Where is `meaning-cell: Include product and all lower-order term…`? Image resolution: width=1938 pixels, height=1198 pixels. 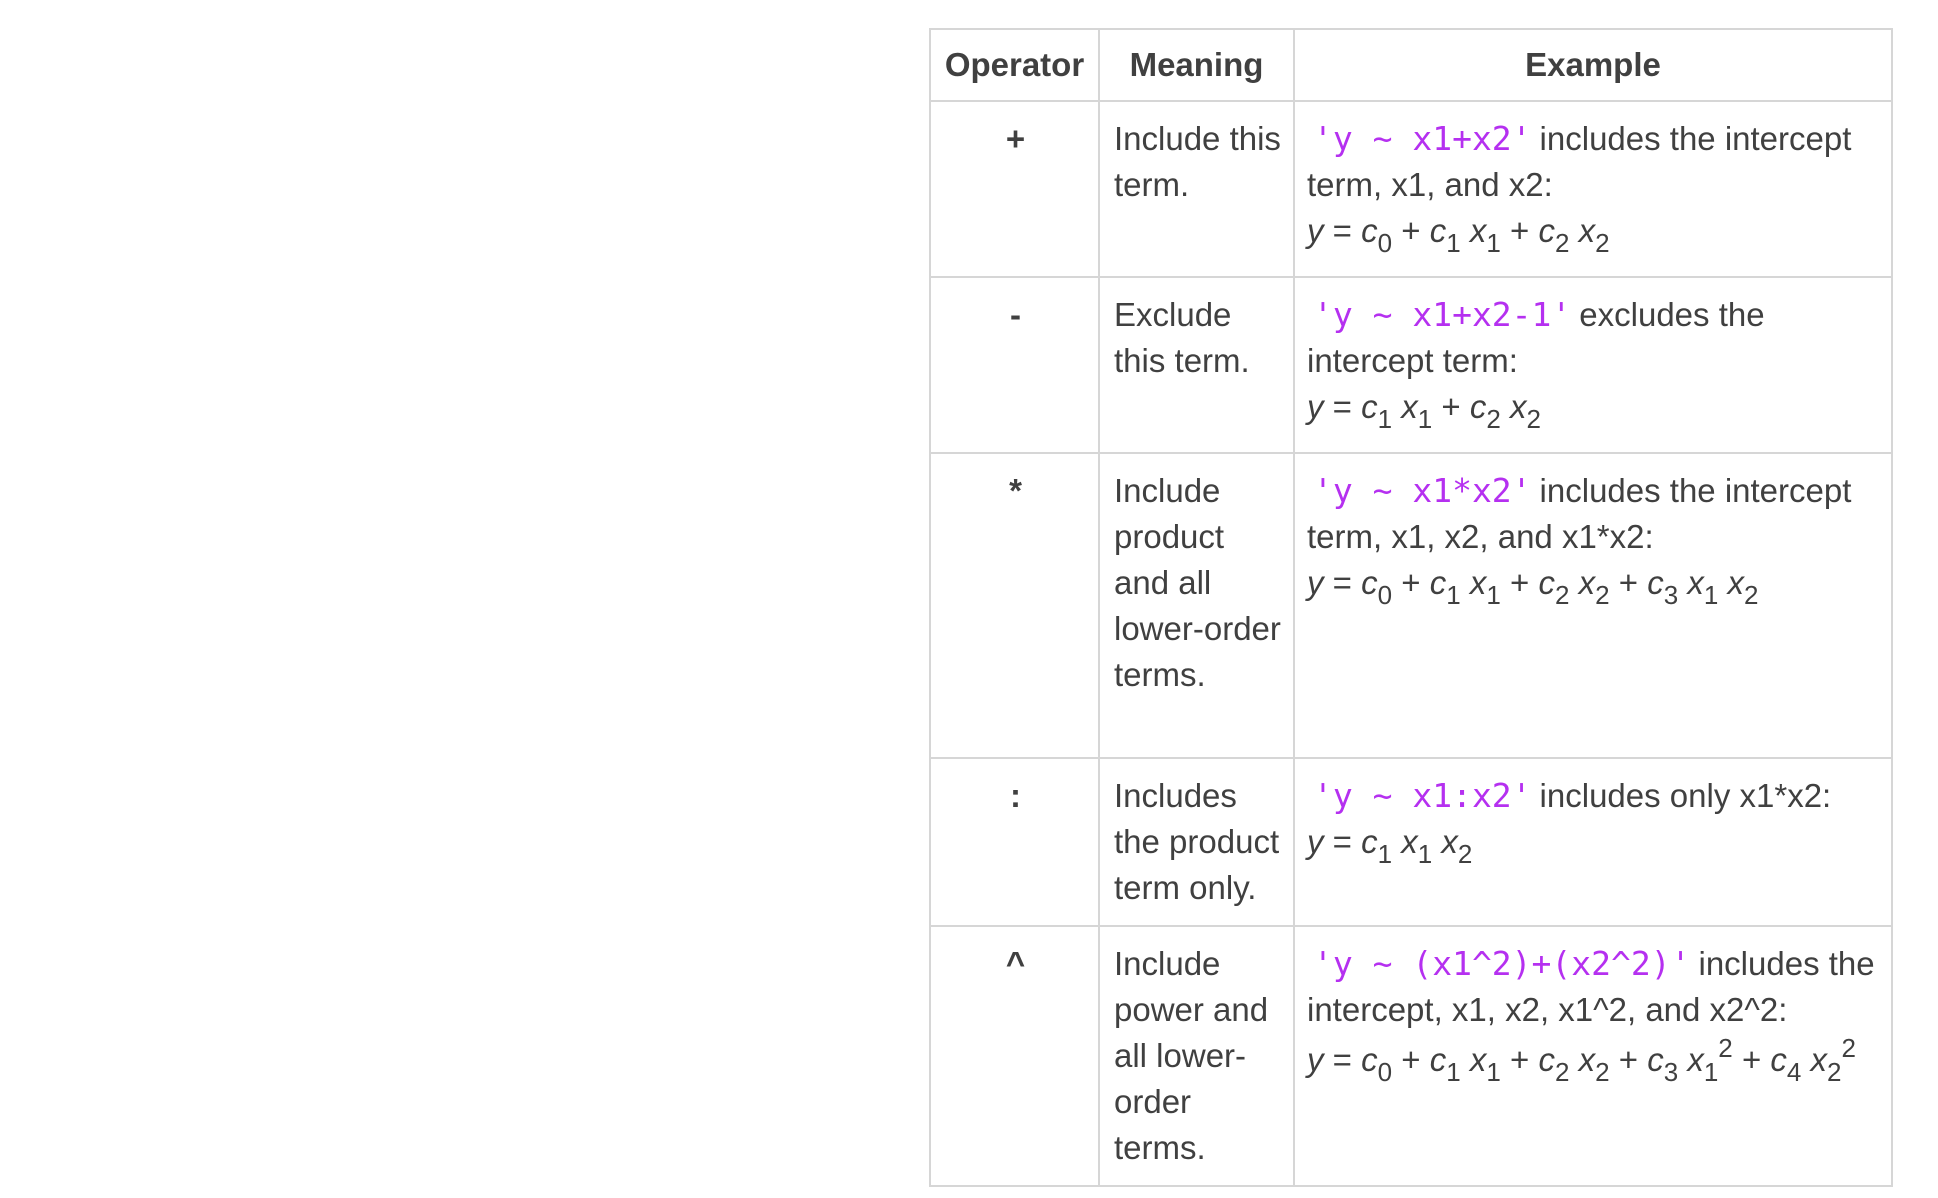 meaning-cell: Include product and all lower-order term… is located at coordinates (1196, 605).